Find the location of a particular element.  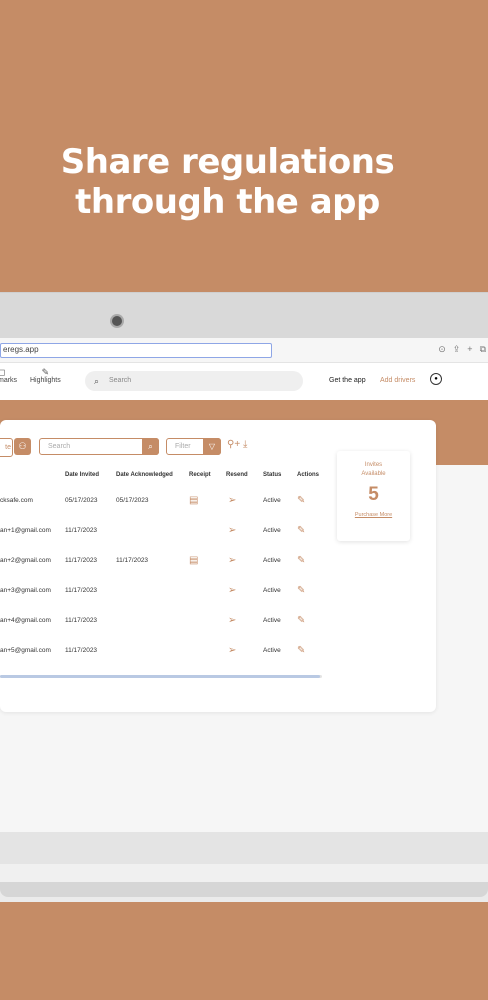

download-icon: ⤓ is located at coordinates (245, 444).